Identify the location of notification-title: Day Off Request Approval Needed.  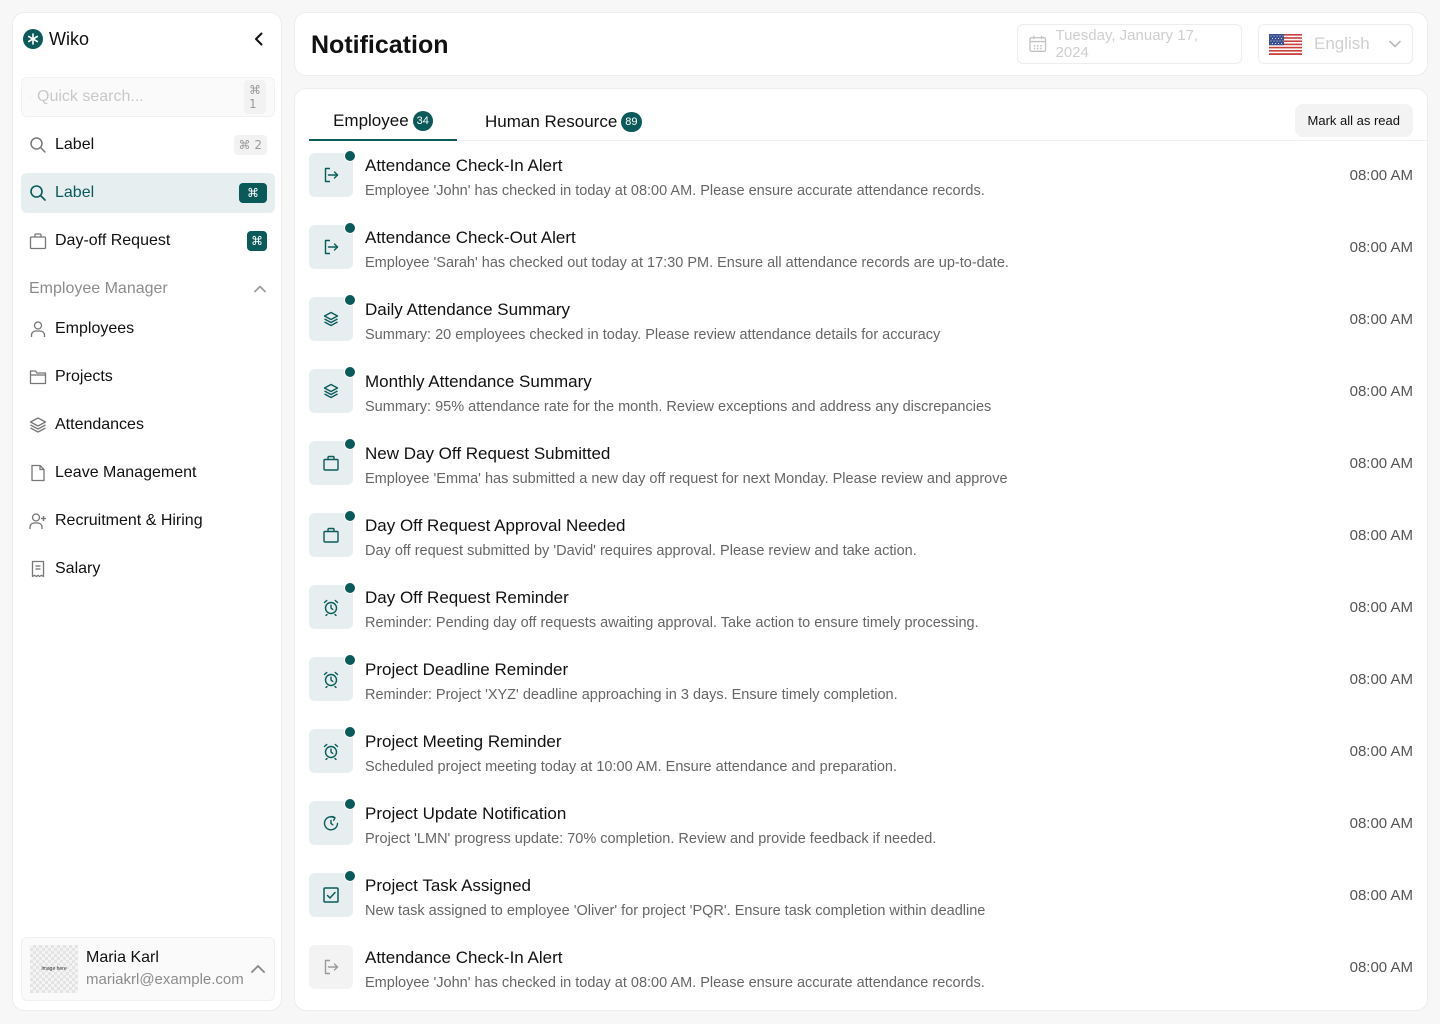
(495, 525).